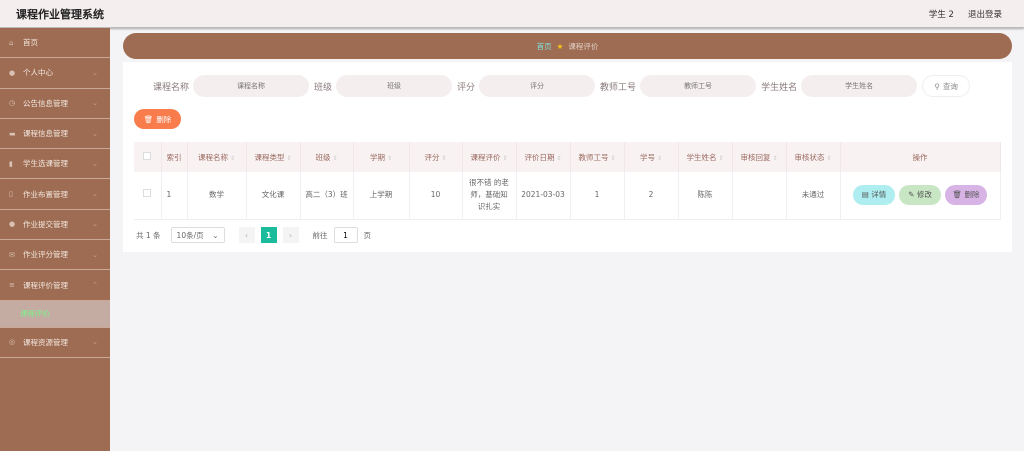  I want to click on sidebar-item: ≡ 课程评价管理 ⌃, so click(55, 285).